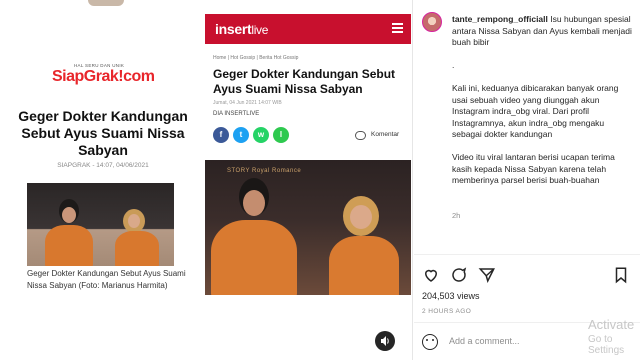  I want to click on breadcrumb: Home | Hot Gossip | Berita Hot Gossip, so click(256, 58).